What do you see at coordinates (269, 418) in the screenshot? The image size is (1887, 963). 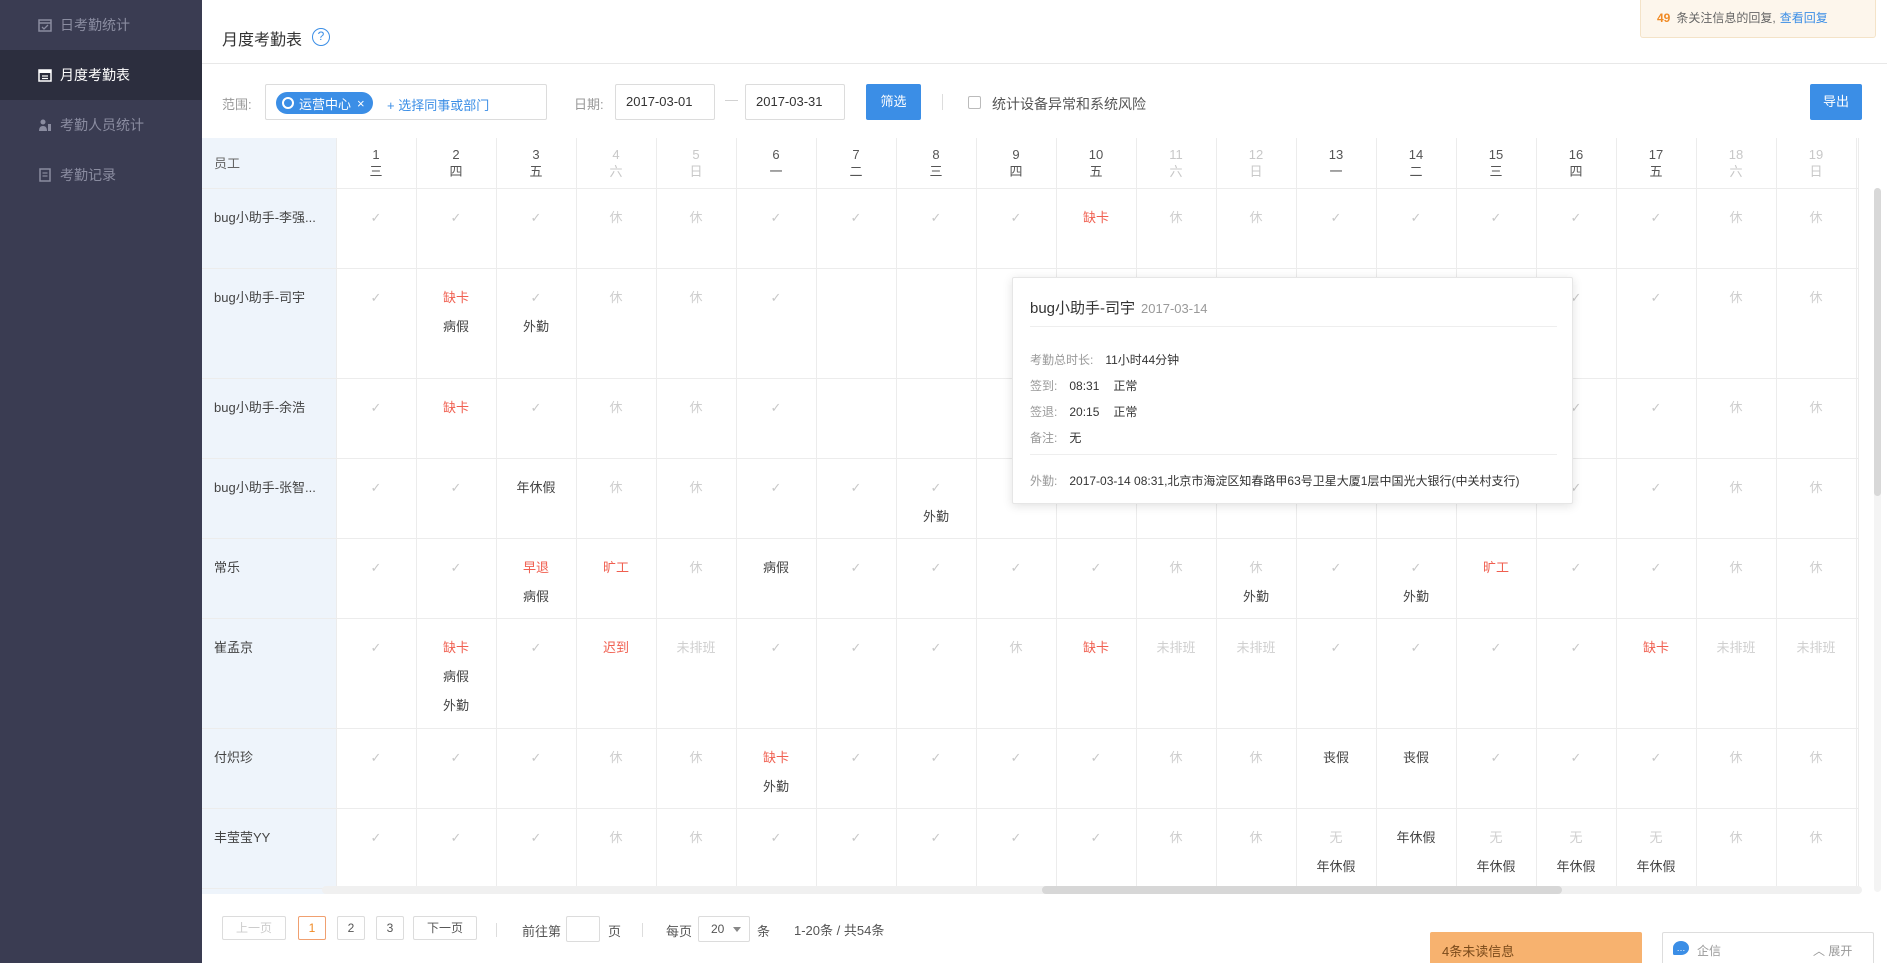 I see `employee-name: bug小助手-余浩` at bounding box center [269, 418].